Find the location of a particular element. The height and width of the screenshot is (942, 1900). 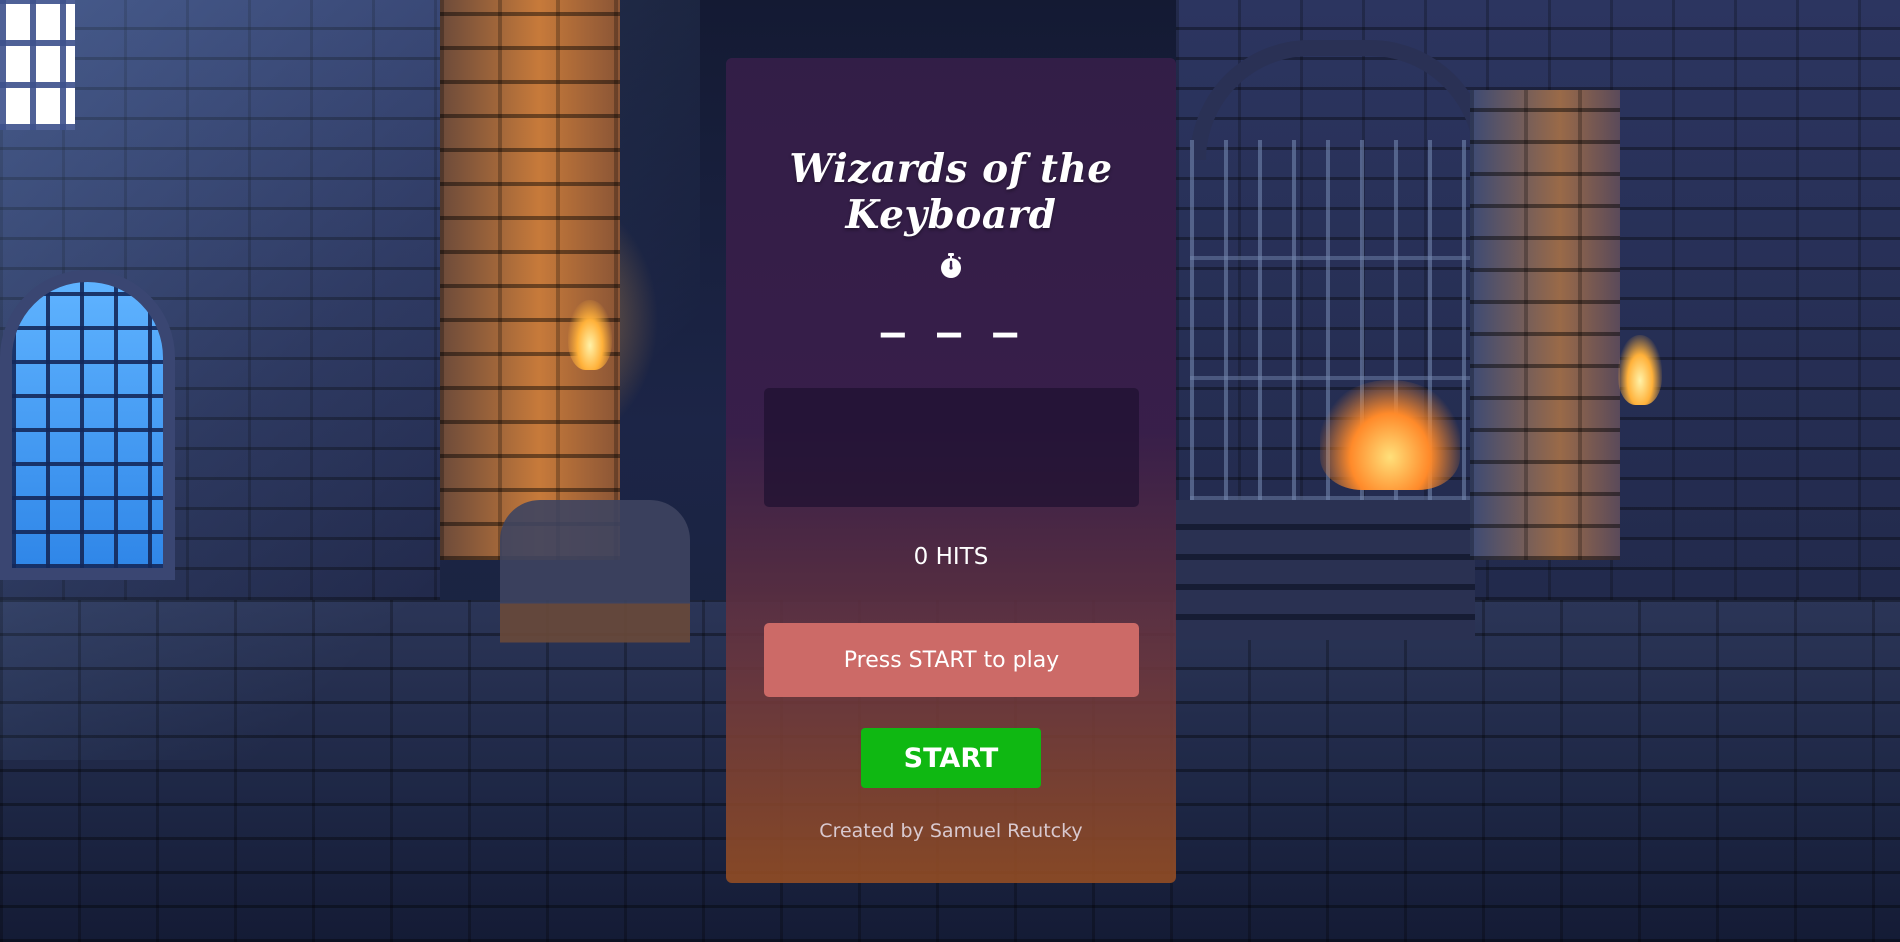

start-button: START is located at coordinates (951, 758).